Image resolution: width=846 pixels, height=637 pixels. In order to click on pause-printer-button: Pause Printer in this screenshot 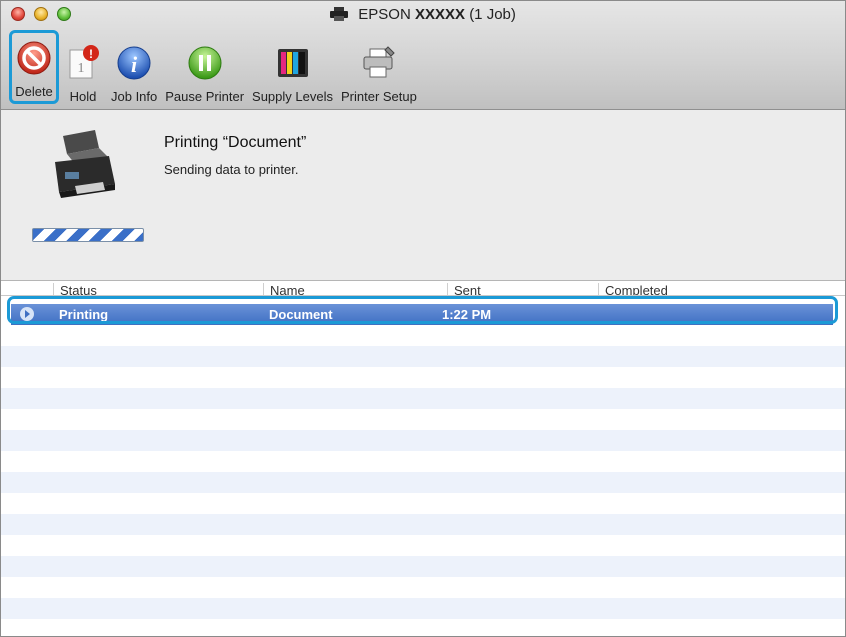, I will do `click(204, 70)`.